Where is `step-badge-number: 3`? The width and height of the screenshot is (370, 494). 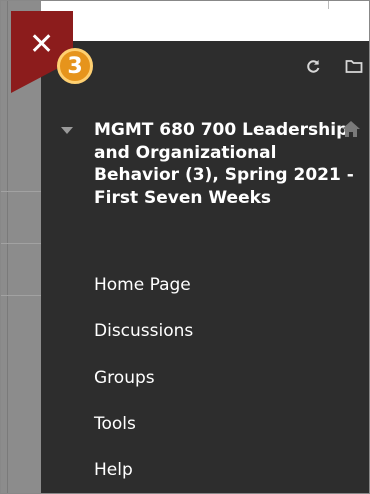
step-badge-number: 3 is located at coordinates (75, 66).